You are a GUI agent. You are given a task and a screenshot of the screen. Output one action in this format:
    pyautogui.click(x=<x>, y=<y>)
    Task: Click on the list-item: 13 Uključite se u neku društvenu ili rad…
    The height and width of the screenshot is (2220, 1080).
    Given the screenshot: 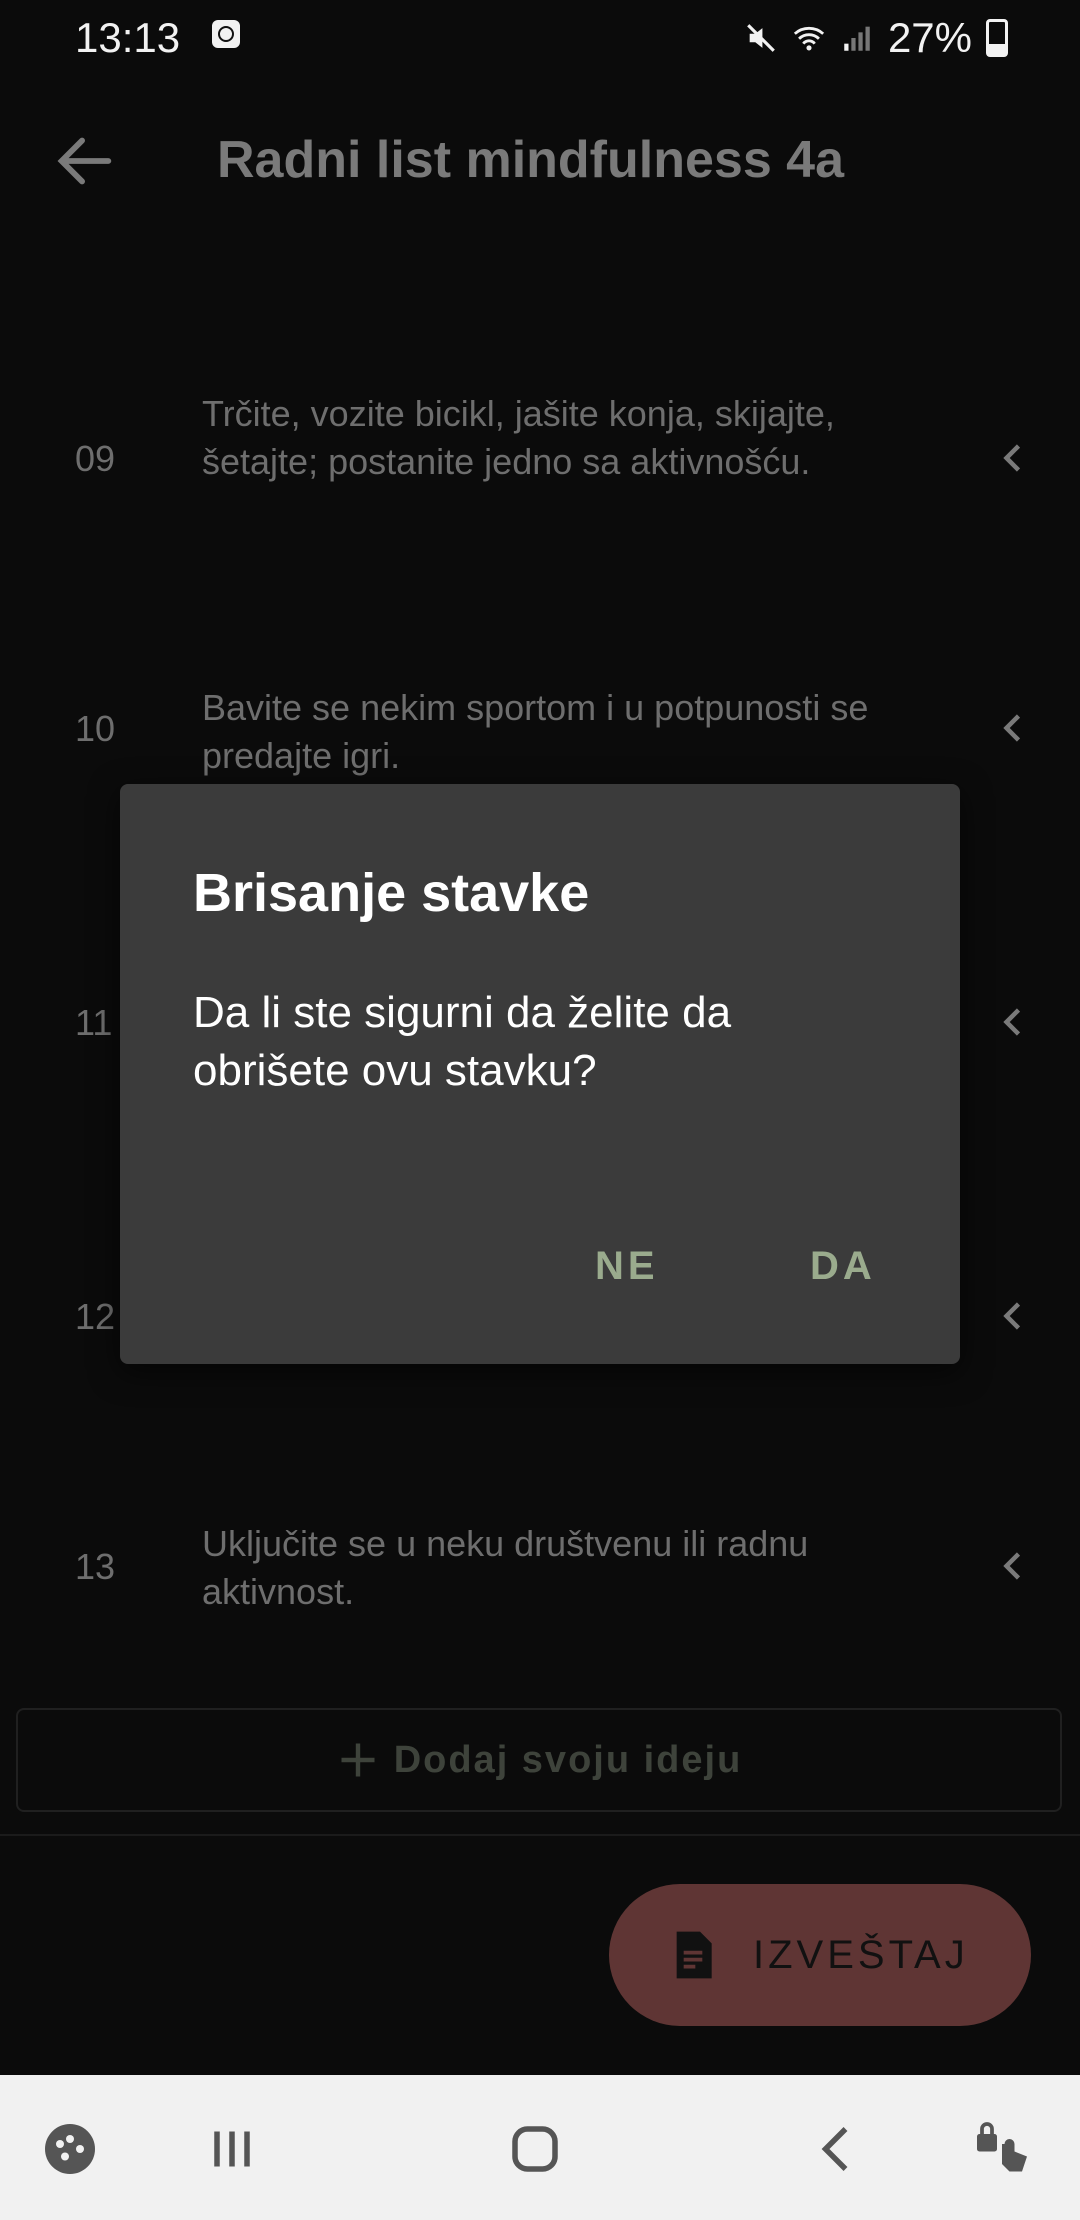 What is the action you would take?
    pyautogui.click(x=540, y=1568)
    